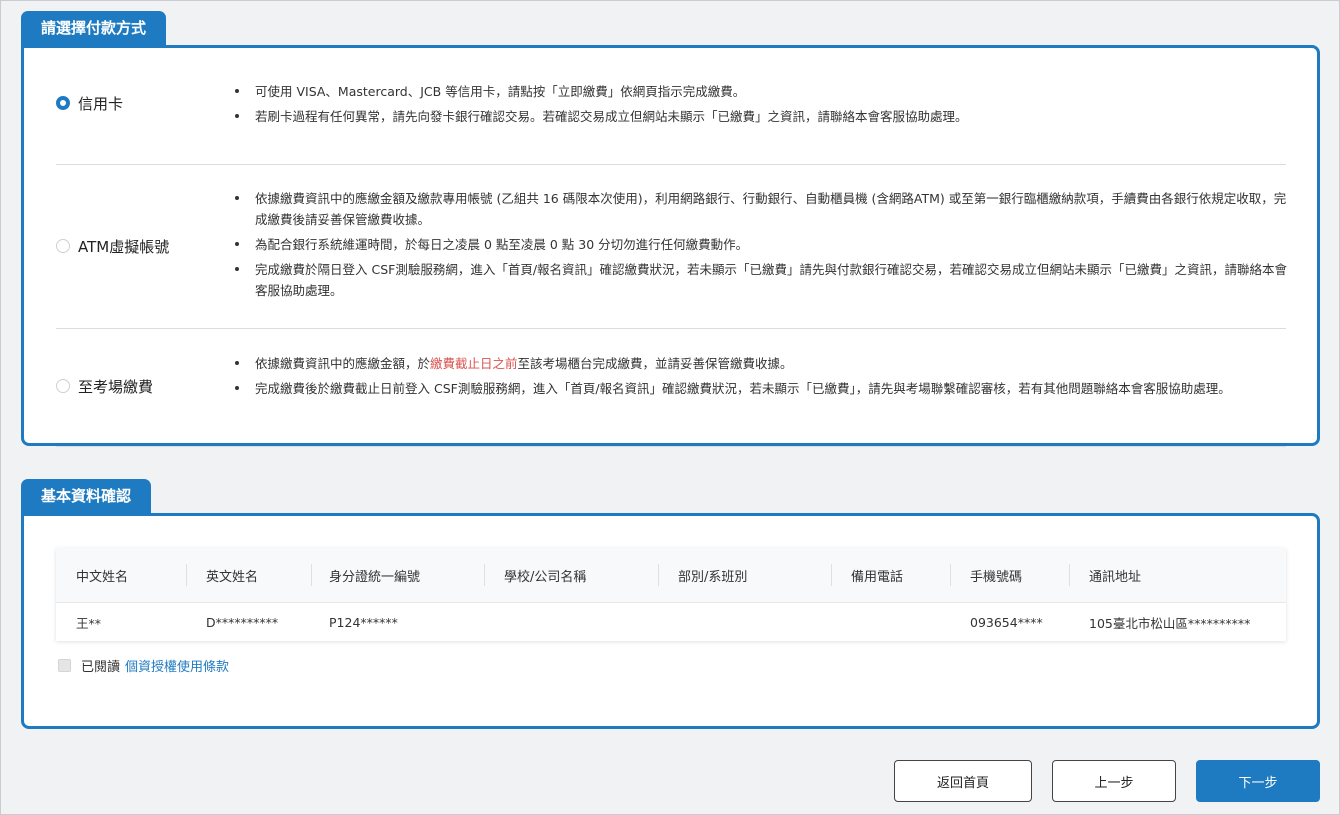 The image size is (1340, 815). Describe the element at coordinates (116, 386) in the screenshot. I see `radio-label-exam-site: 至考場繳費` at that location.